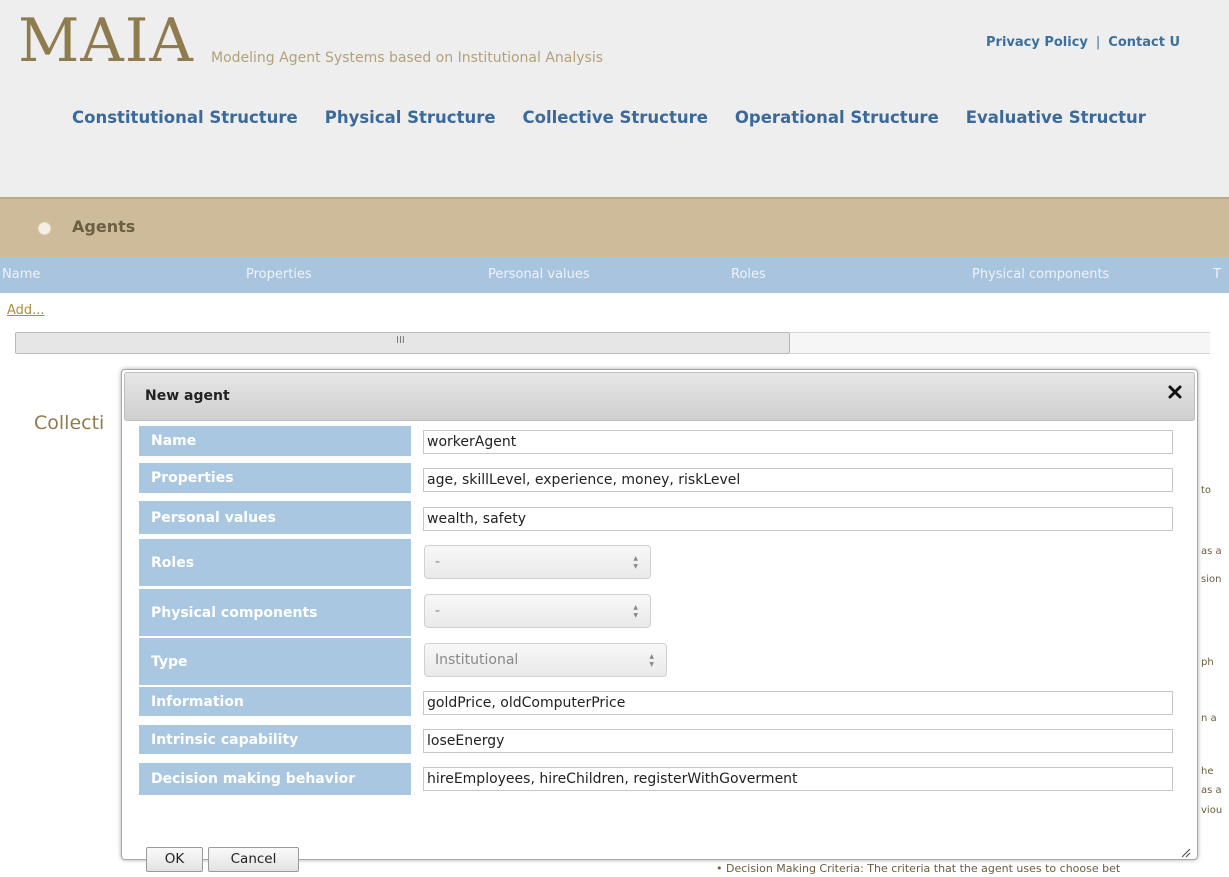 This screenshot has width=1229, height=877. Describe the element at coordinates (1144, 42) in the screenshot. I see `contact-link: Contact U` at that location.